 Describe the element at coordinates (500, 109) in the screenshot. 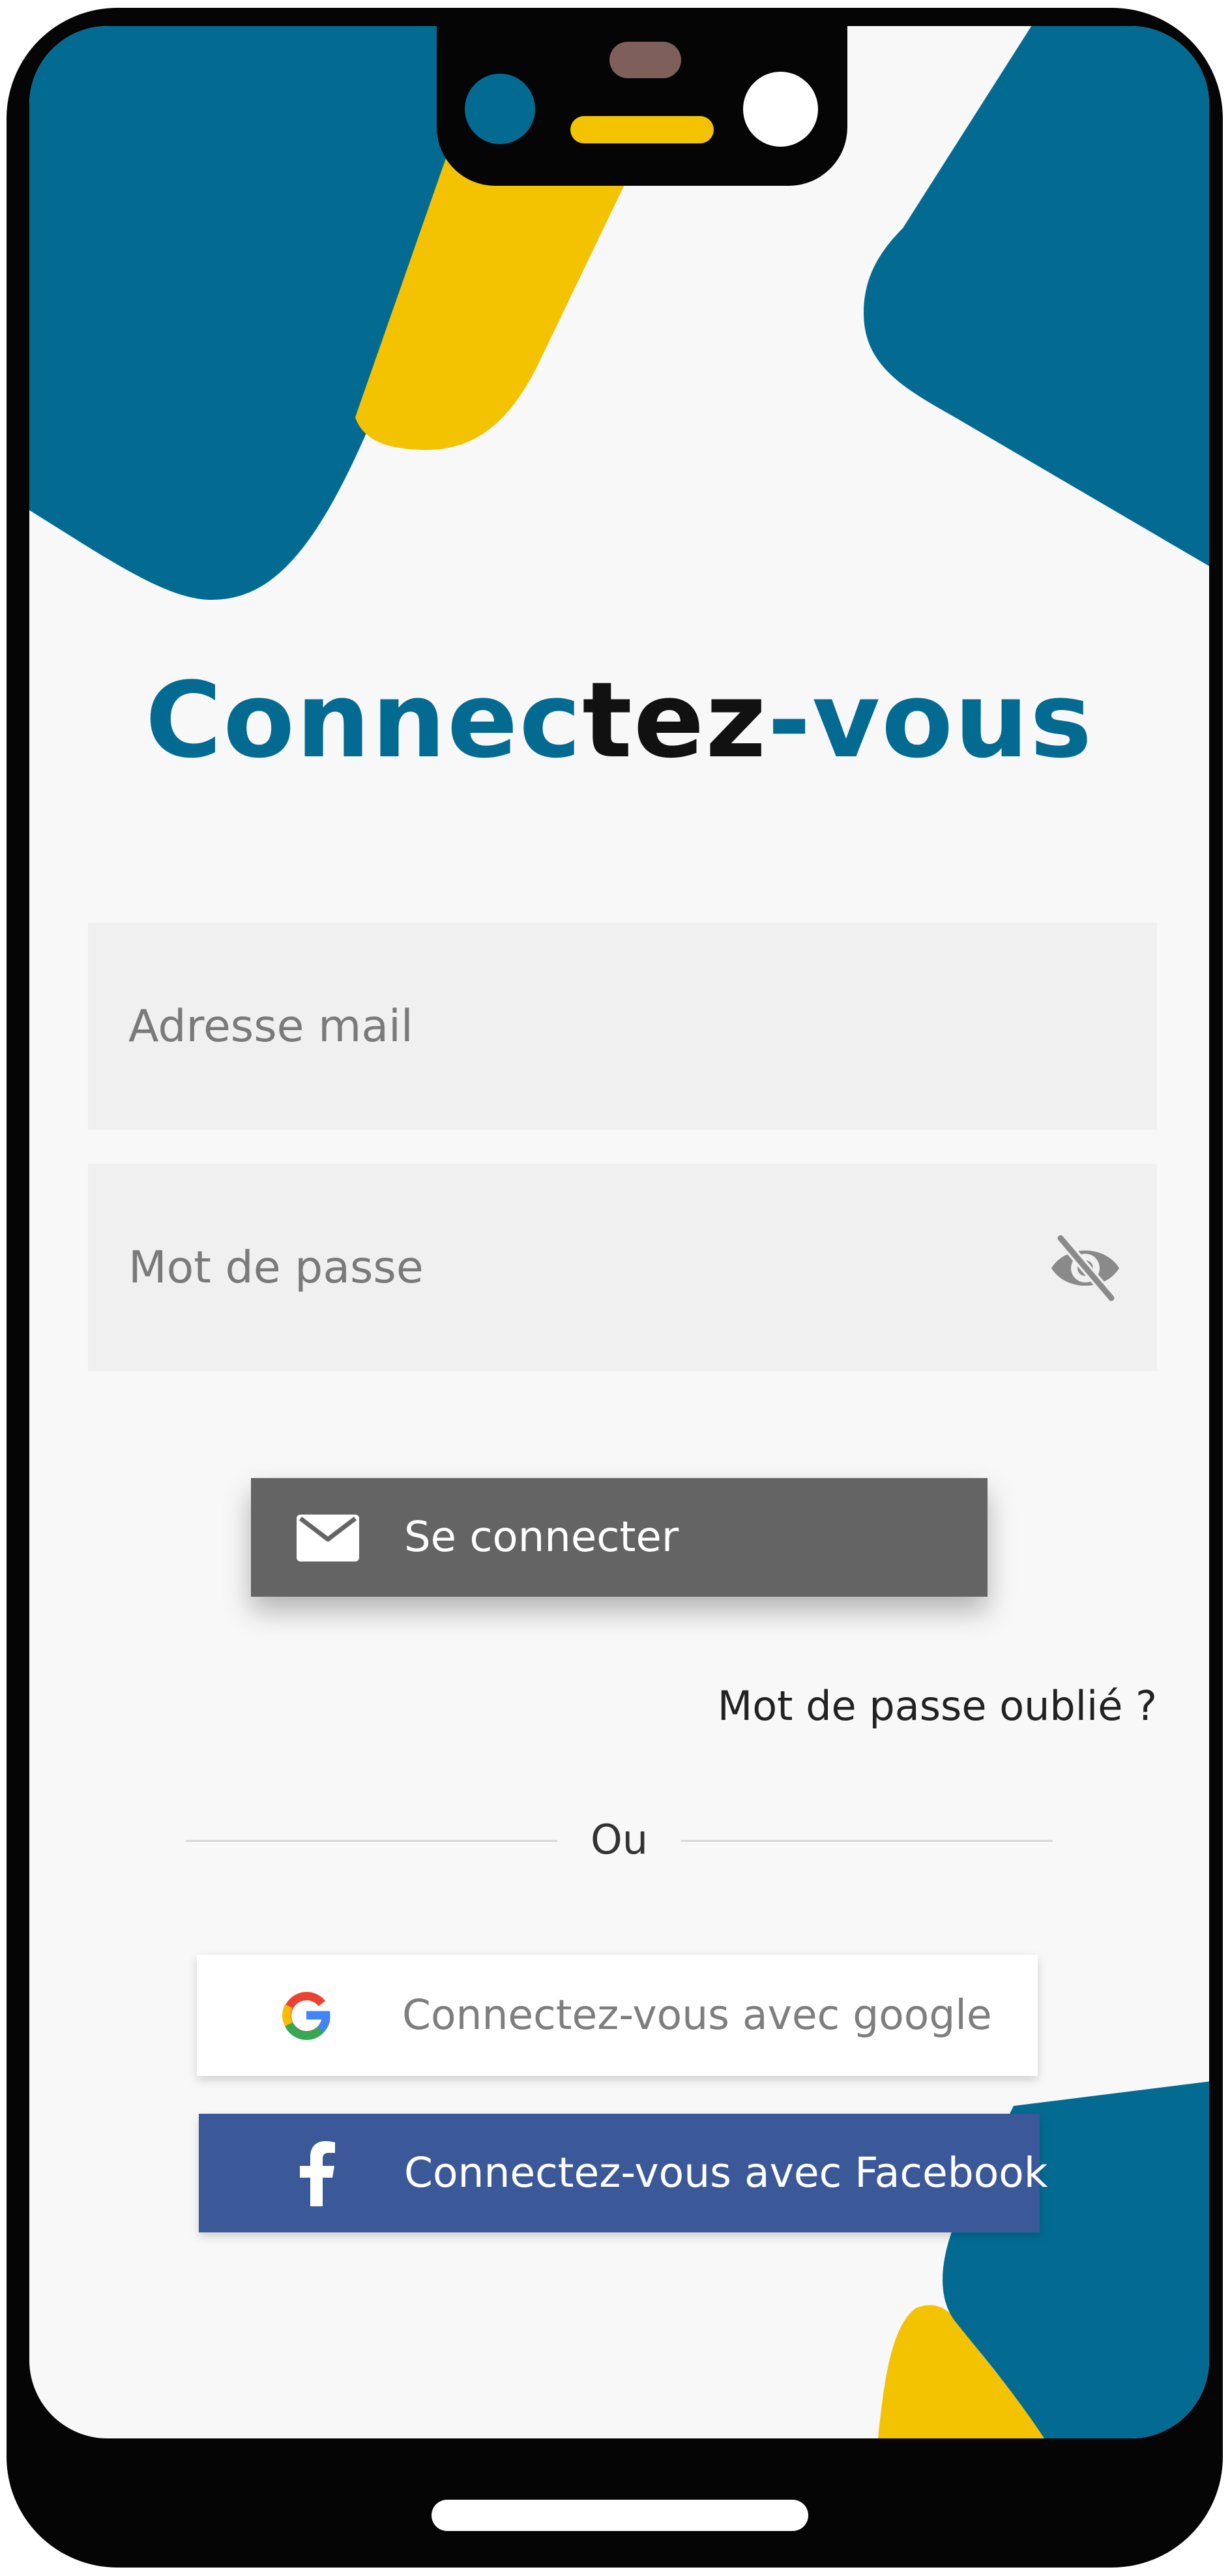

I see `front-camera` at that location.